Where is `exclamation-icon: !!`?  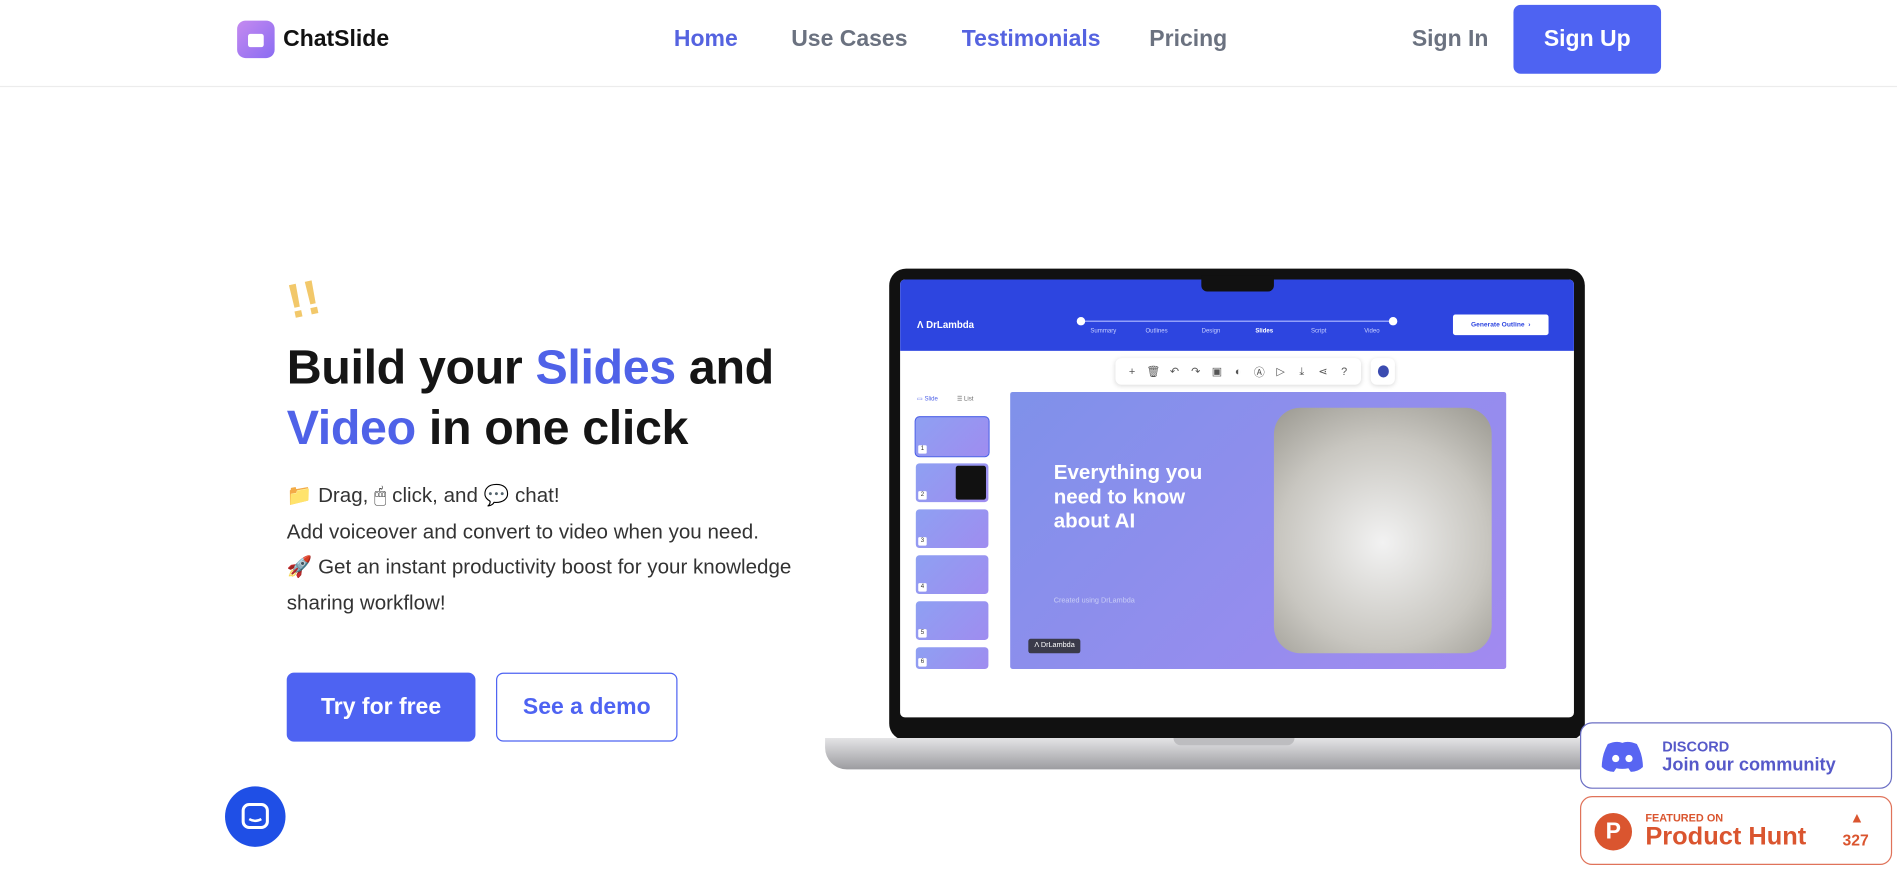
exclamation-icon: !! is located at coordinates (304, 300).